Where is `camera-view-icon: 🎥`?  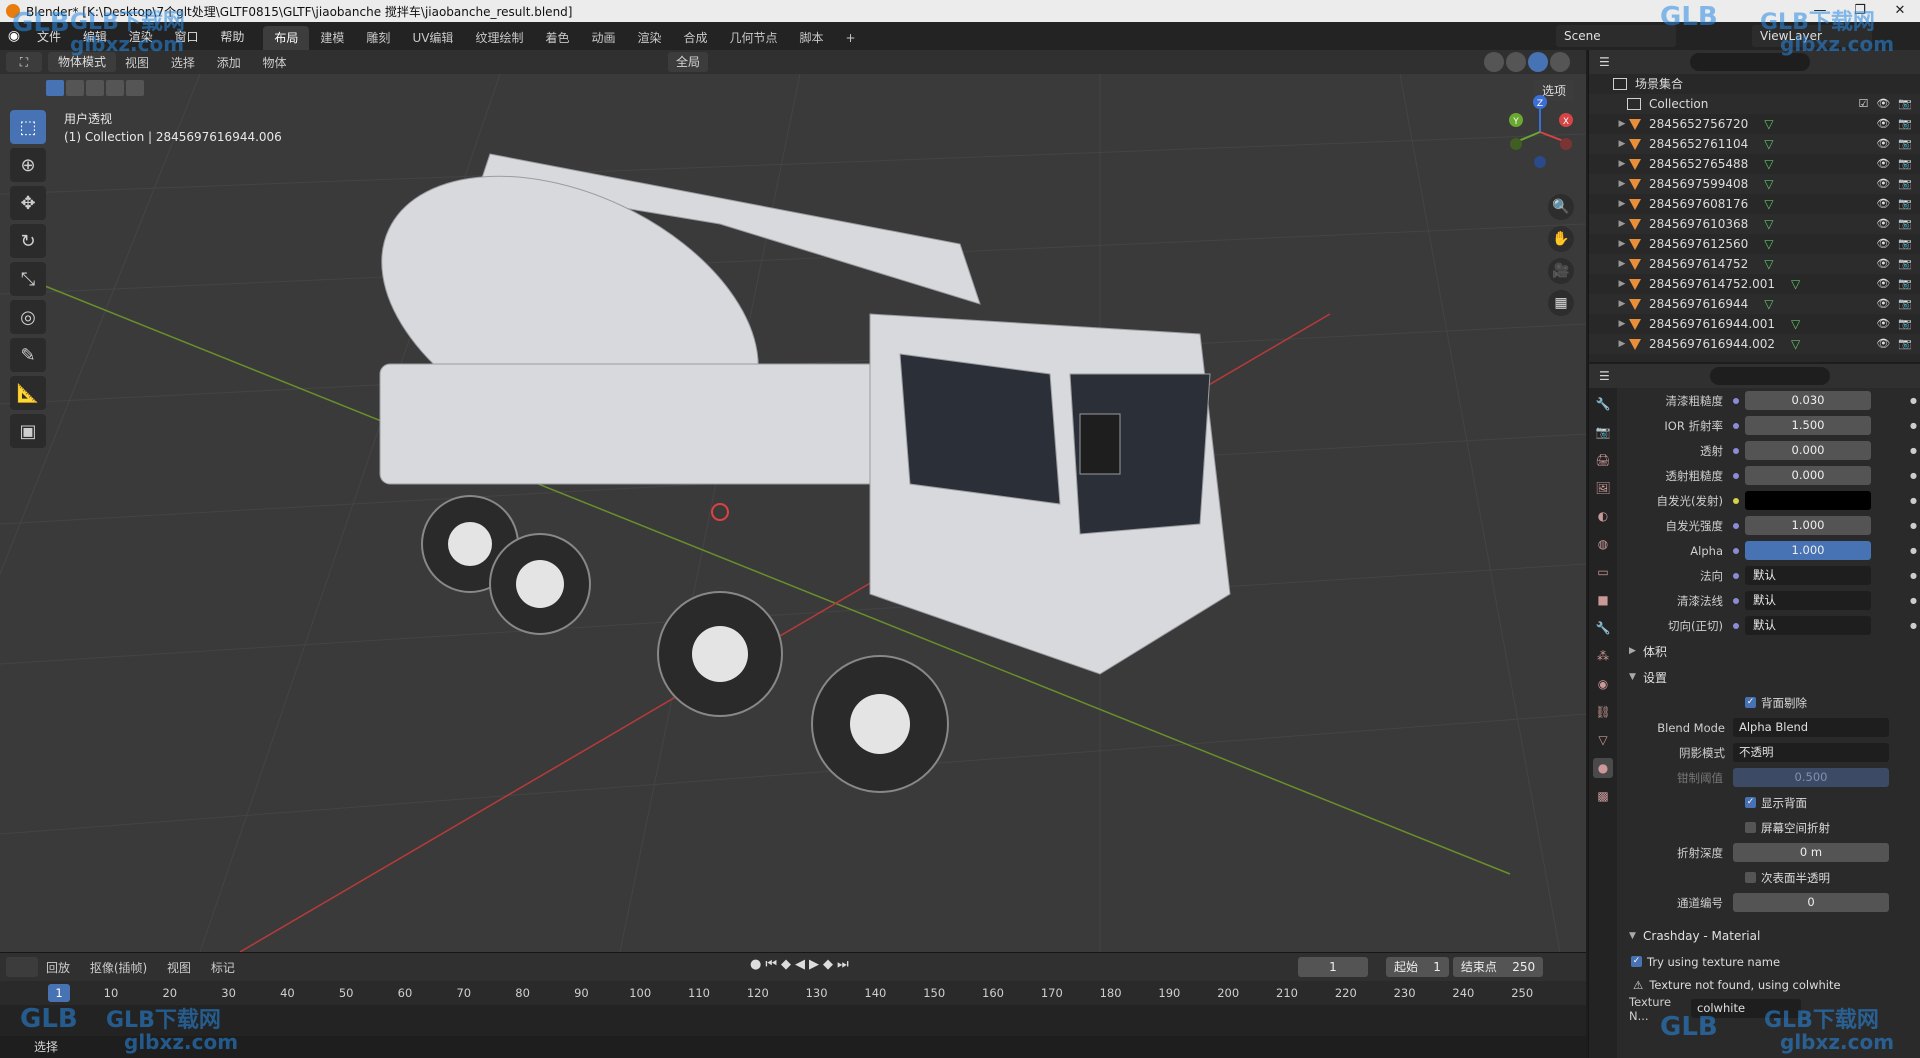
camera-view-icon: 🎥 is located at coordinates (1561, 271).